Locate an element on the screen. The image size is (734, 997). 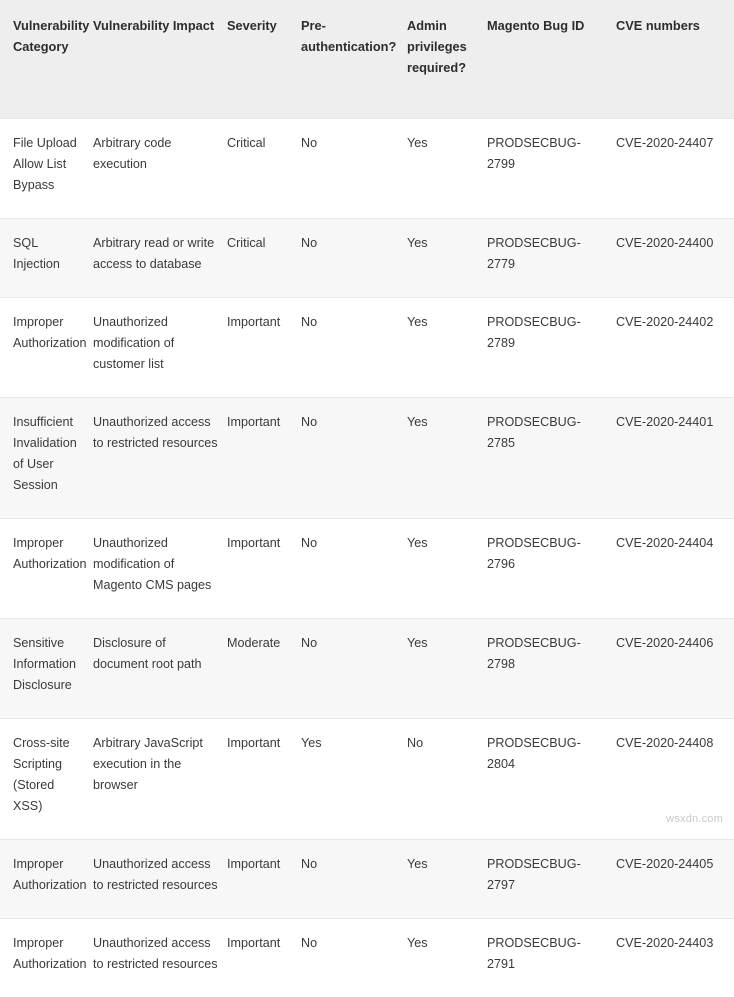
cell-vulnerability-impact: Arbitrary code execution is located at coordinates (160, 169).